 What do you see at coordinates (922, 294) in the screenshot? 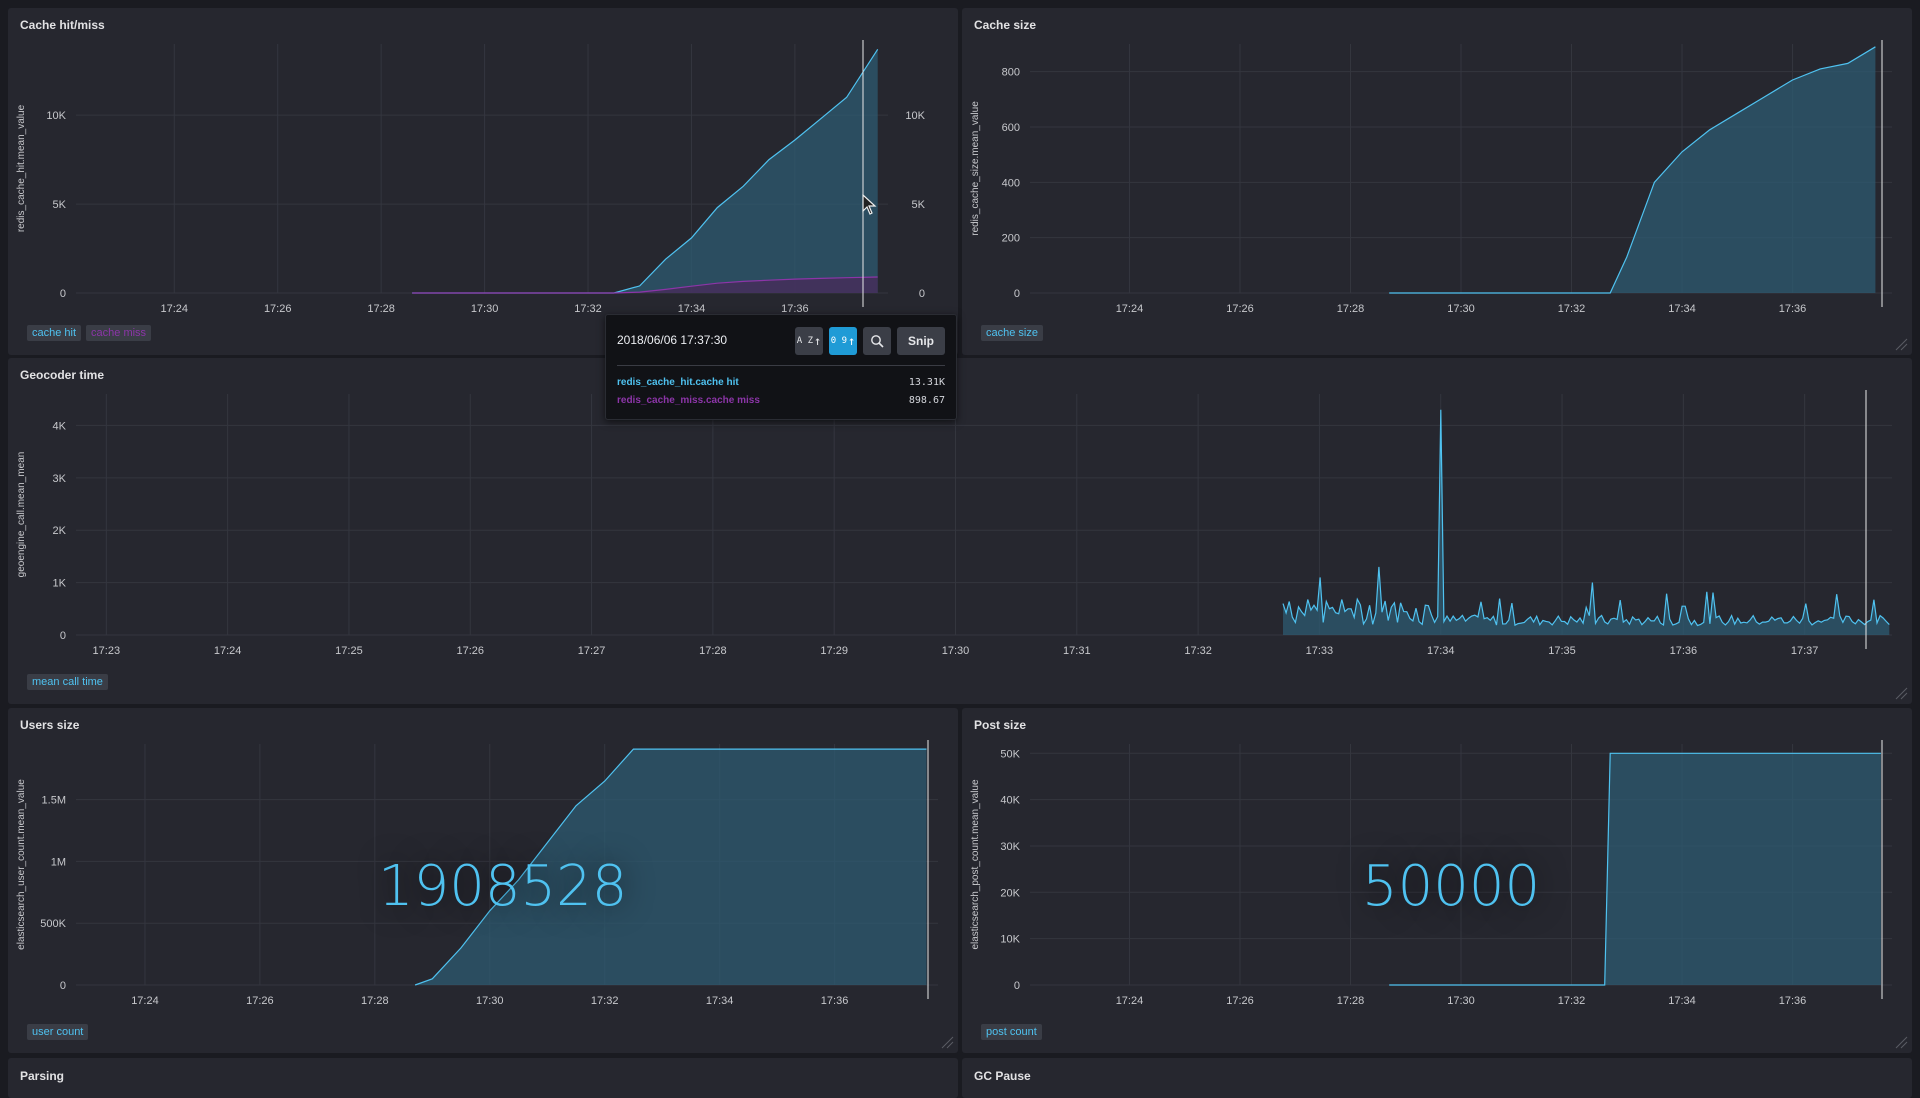
I see `y2-tick-label: 0` at bounding box center [922, 294].